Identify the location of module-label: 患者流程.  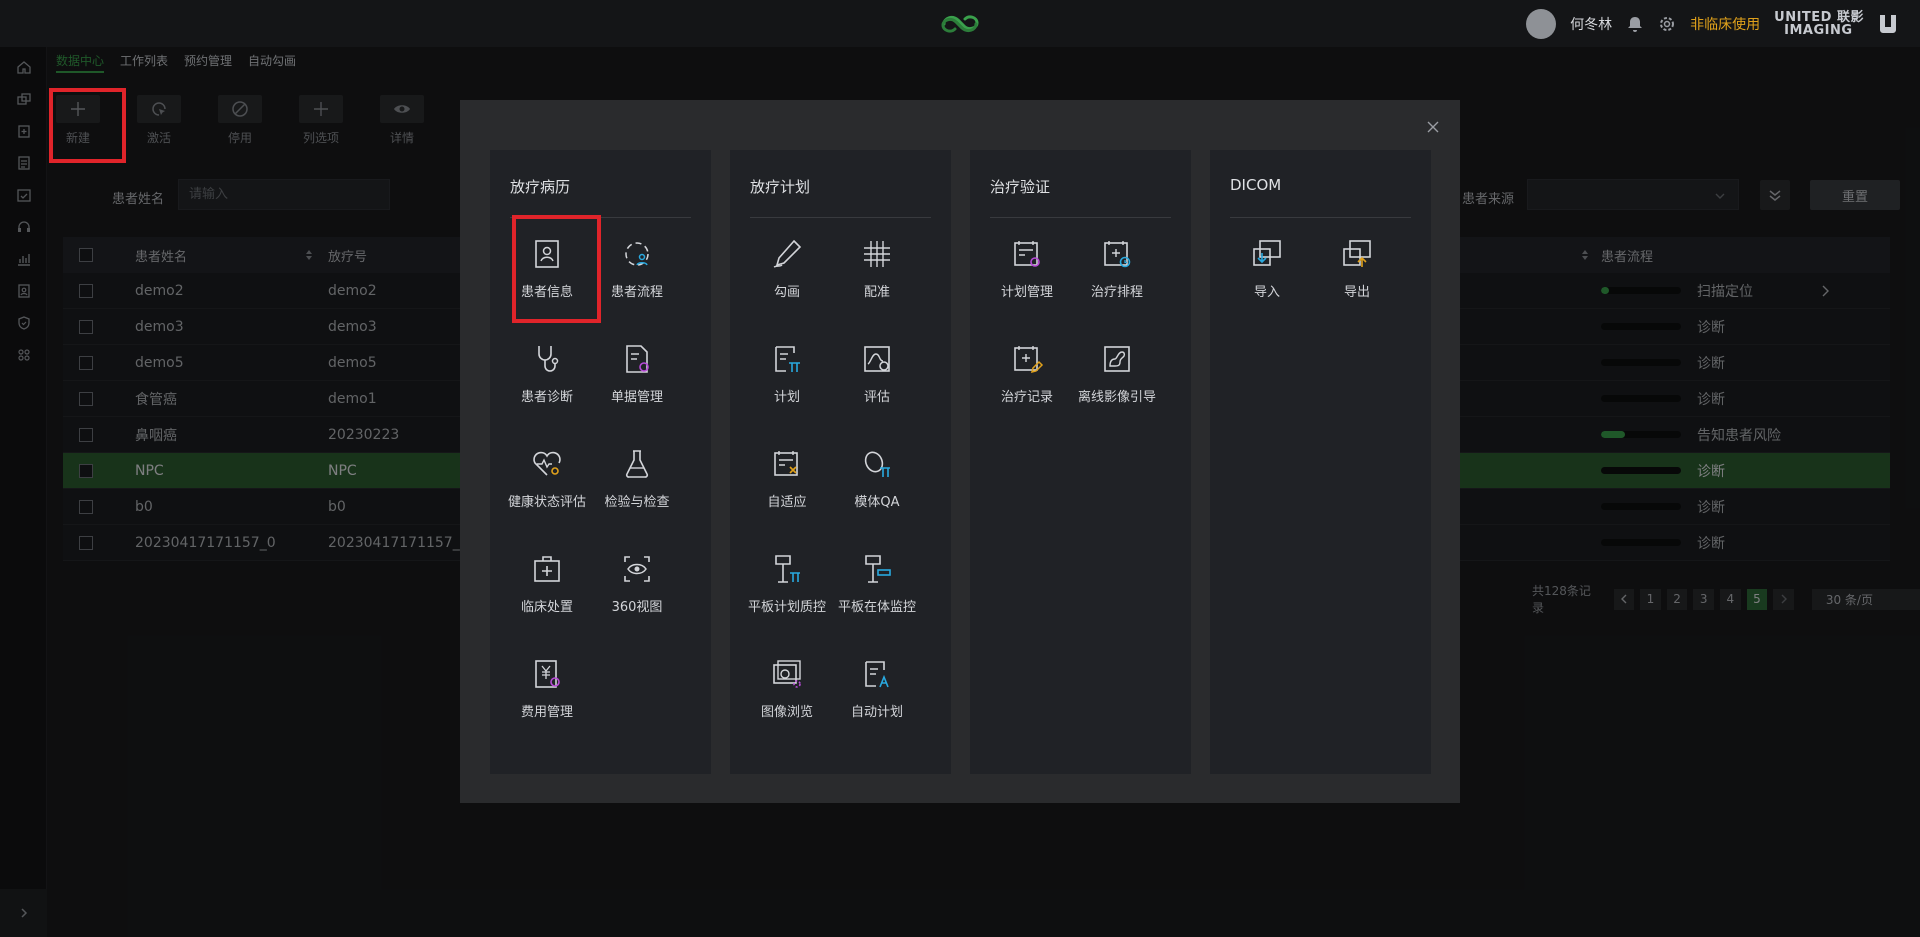
(636, 292).